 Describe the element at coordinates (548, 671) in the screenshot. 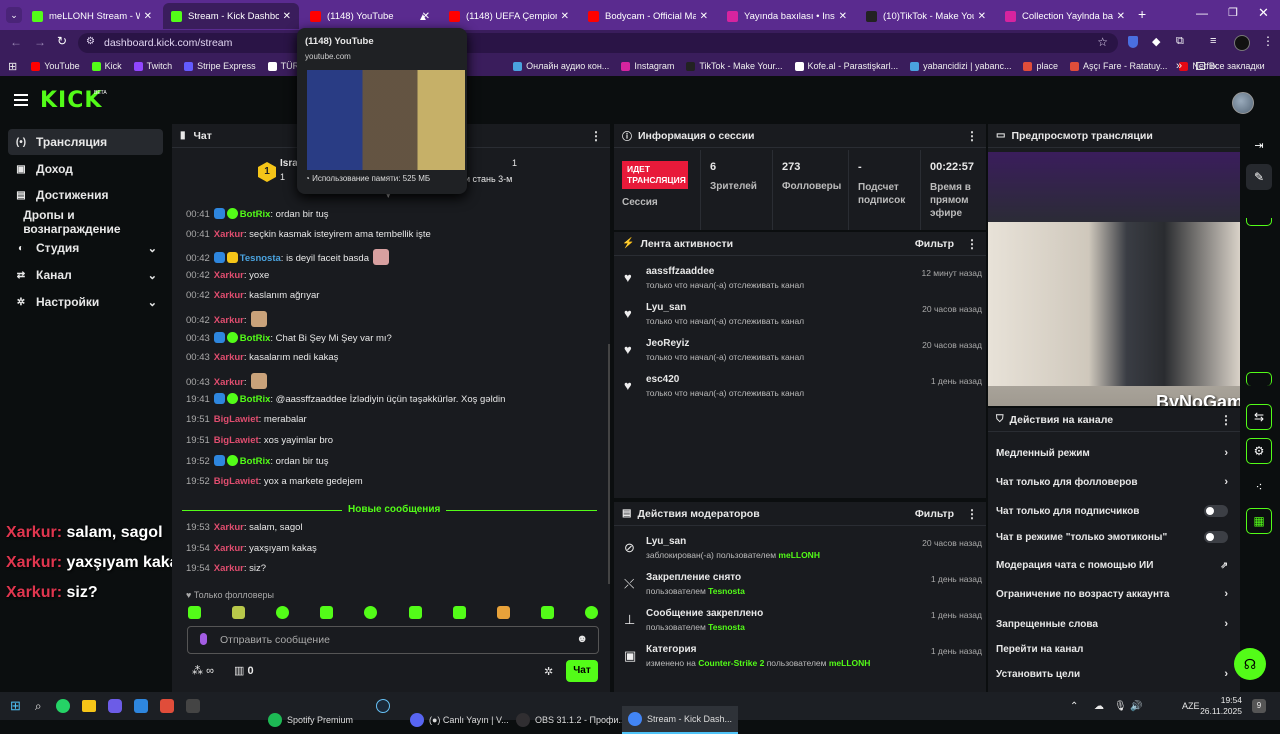

I see `chat-settings-icon: ✲` at that location.